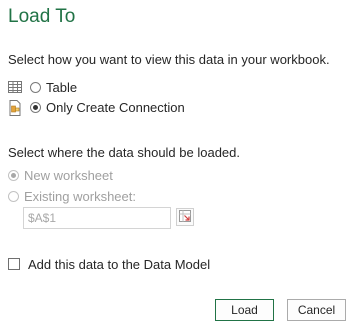 The height and width of the screenshot is (324, 353). What do you see at coordinates (13, 175) in the screenshot?
I see `new-worksheet-radio` at bounding box center [13, 175].